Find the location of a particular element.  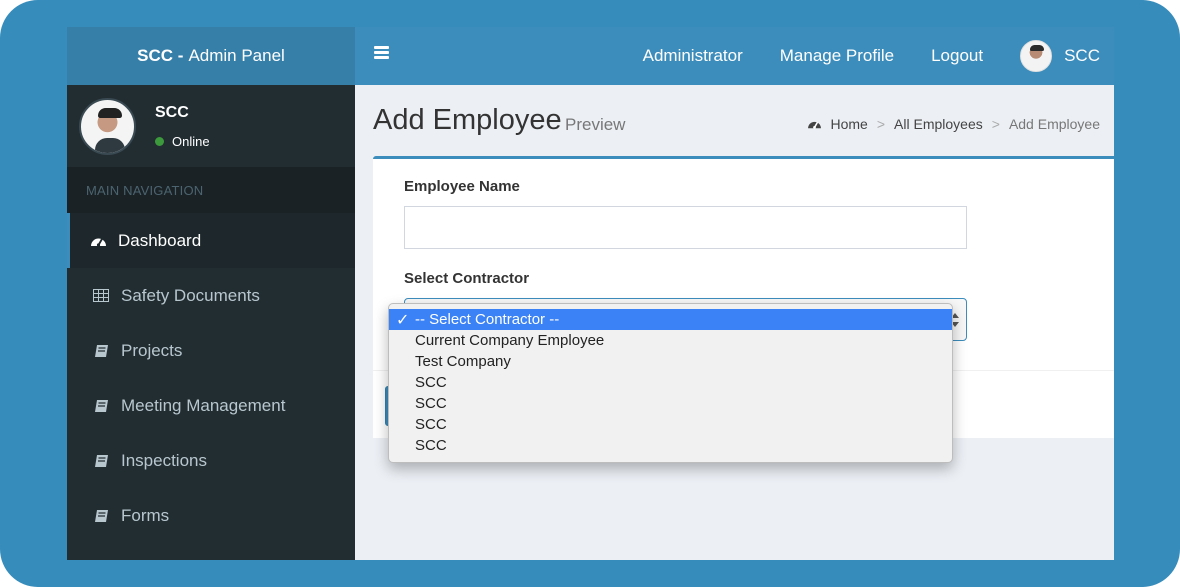

brand-text: Admin Panel is located at coordinates (236, 55).